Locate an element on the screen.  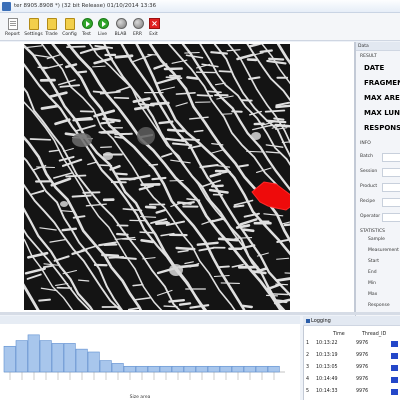
log-row: 5 10:14:33 9976 is located at coordinates (353, 391).